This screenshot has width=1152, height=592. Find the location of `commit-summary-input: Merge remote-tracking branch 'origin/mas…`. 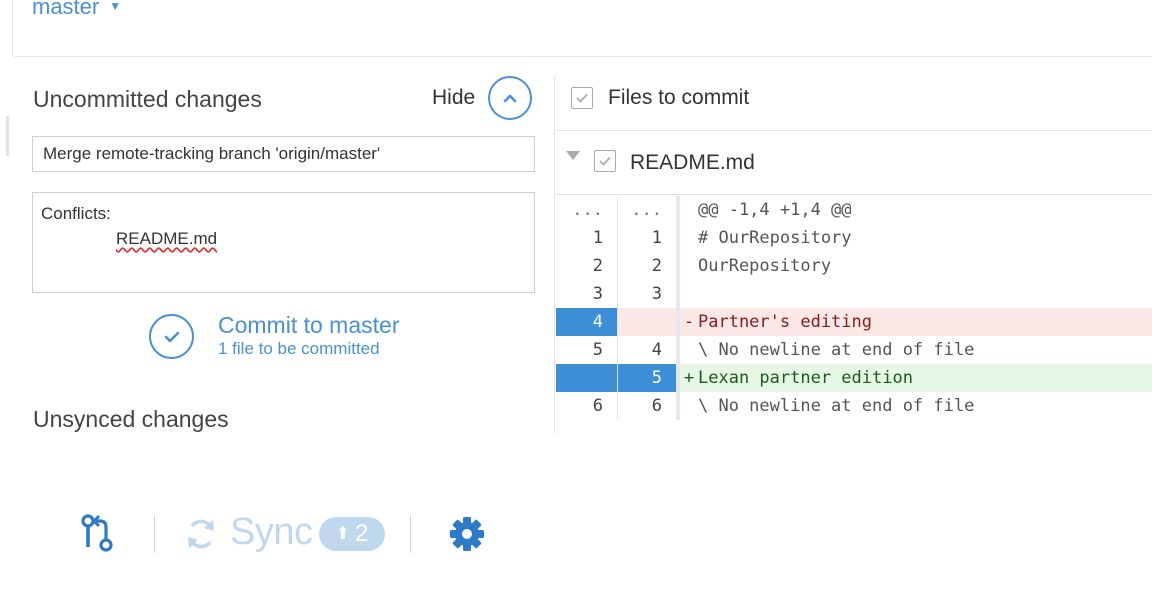

commit-summary-input: Merge remote-tracking branch 'origin/mas… is located at coordinates (283, 154).